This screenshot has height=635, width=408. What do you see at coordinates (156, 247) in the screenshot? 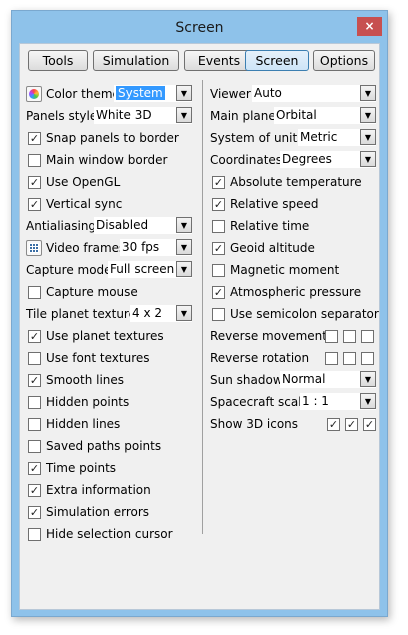
I see `video-frames-select: 30 fps ▼` at bounding box center [156, 247].